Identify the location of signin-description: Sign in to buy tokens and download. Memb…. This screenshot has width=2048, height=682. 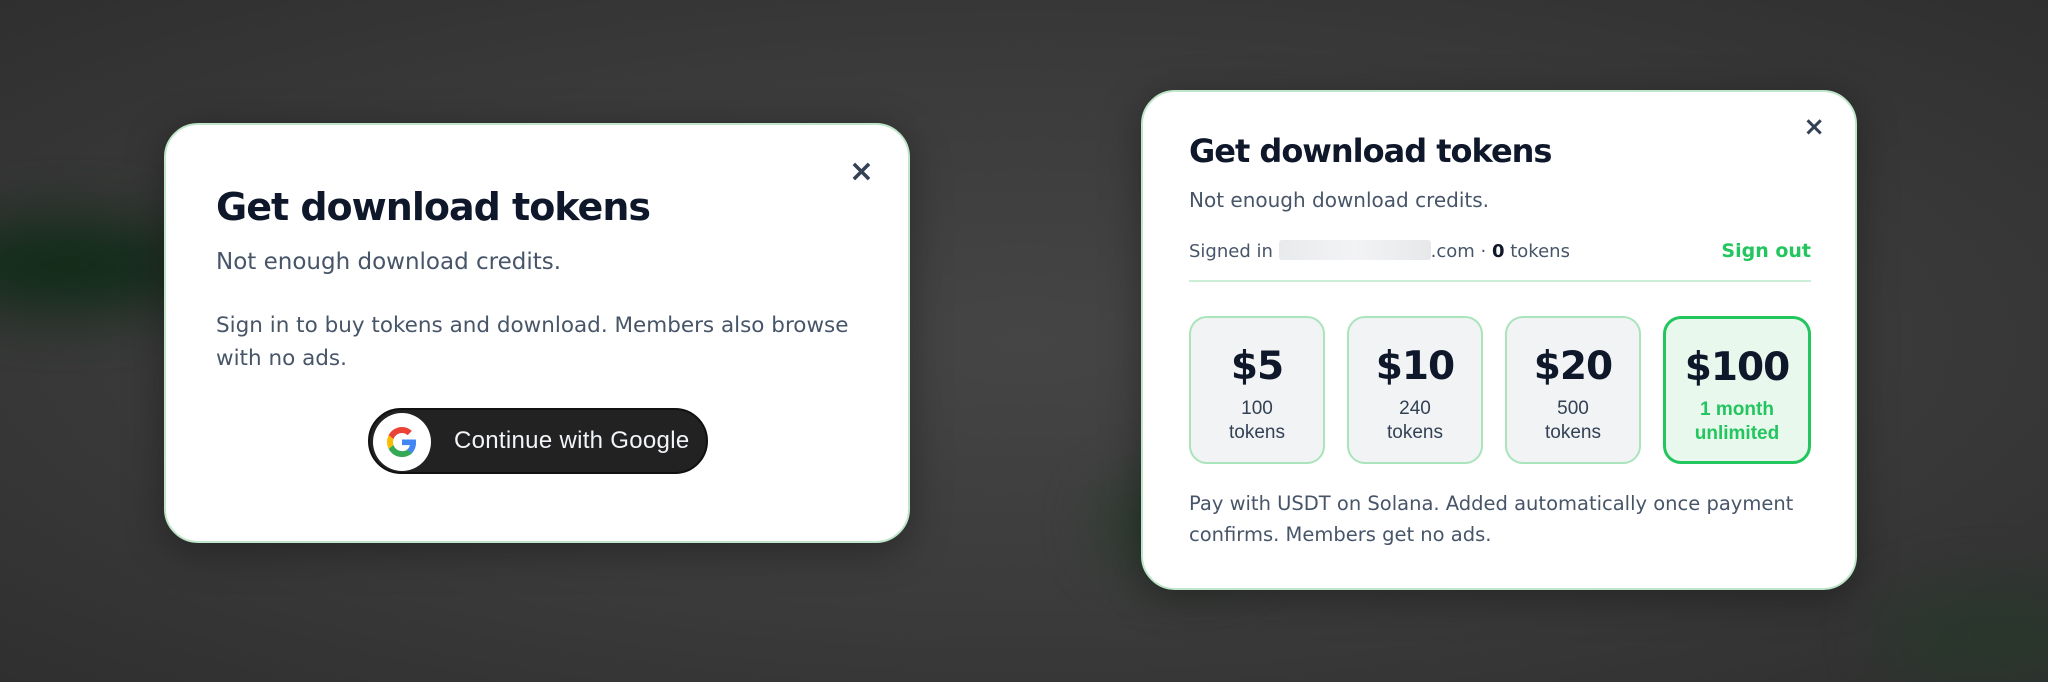
(532, 342).